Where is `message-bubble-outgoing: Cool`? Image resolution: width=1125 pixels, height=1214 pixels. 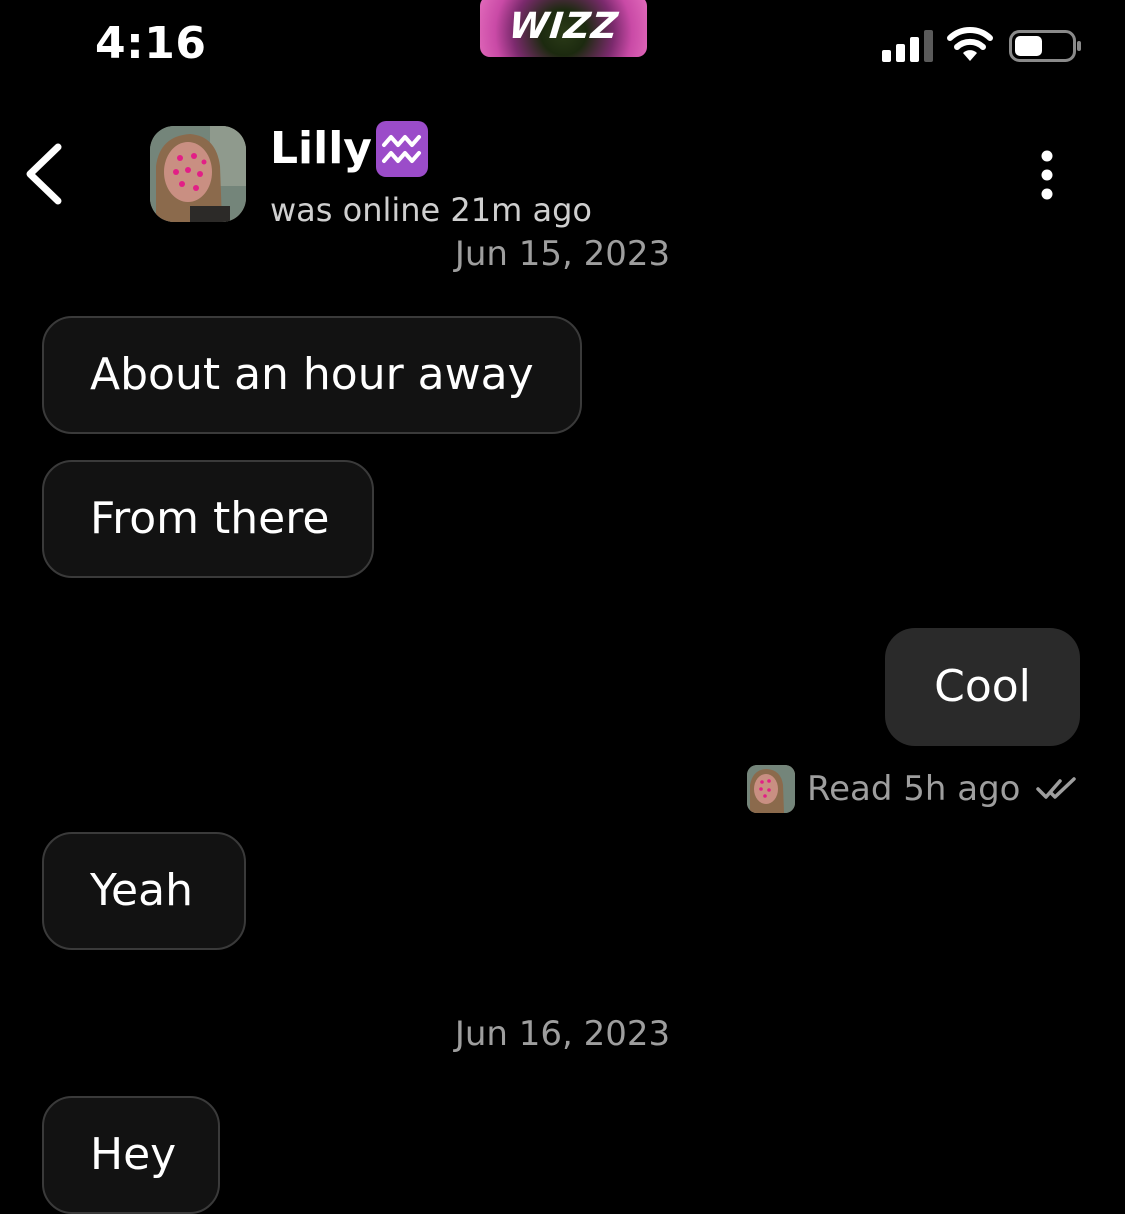
message-bubble-outgoing: Cool is located at coordinates (982, 687).